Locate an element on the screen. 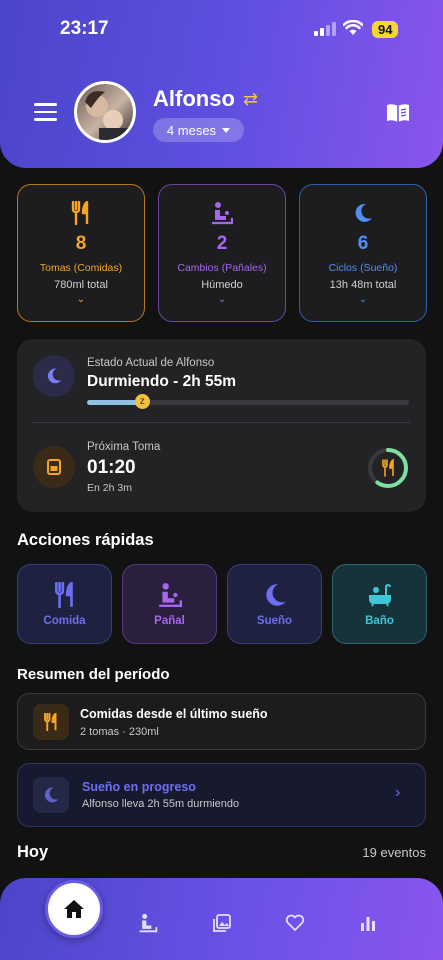 The image size is (443, 960). today-title: Hoy is located at coordinates (33, 852).